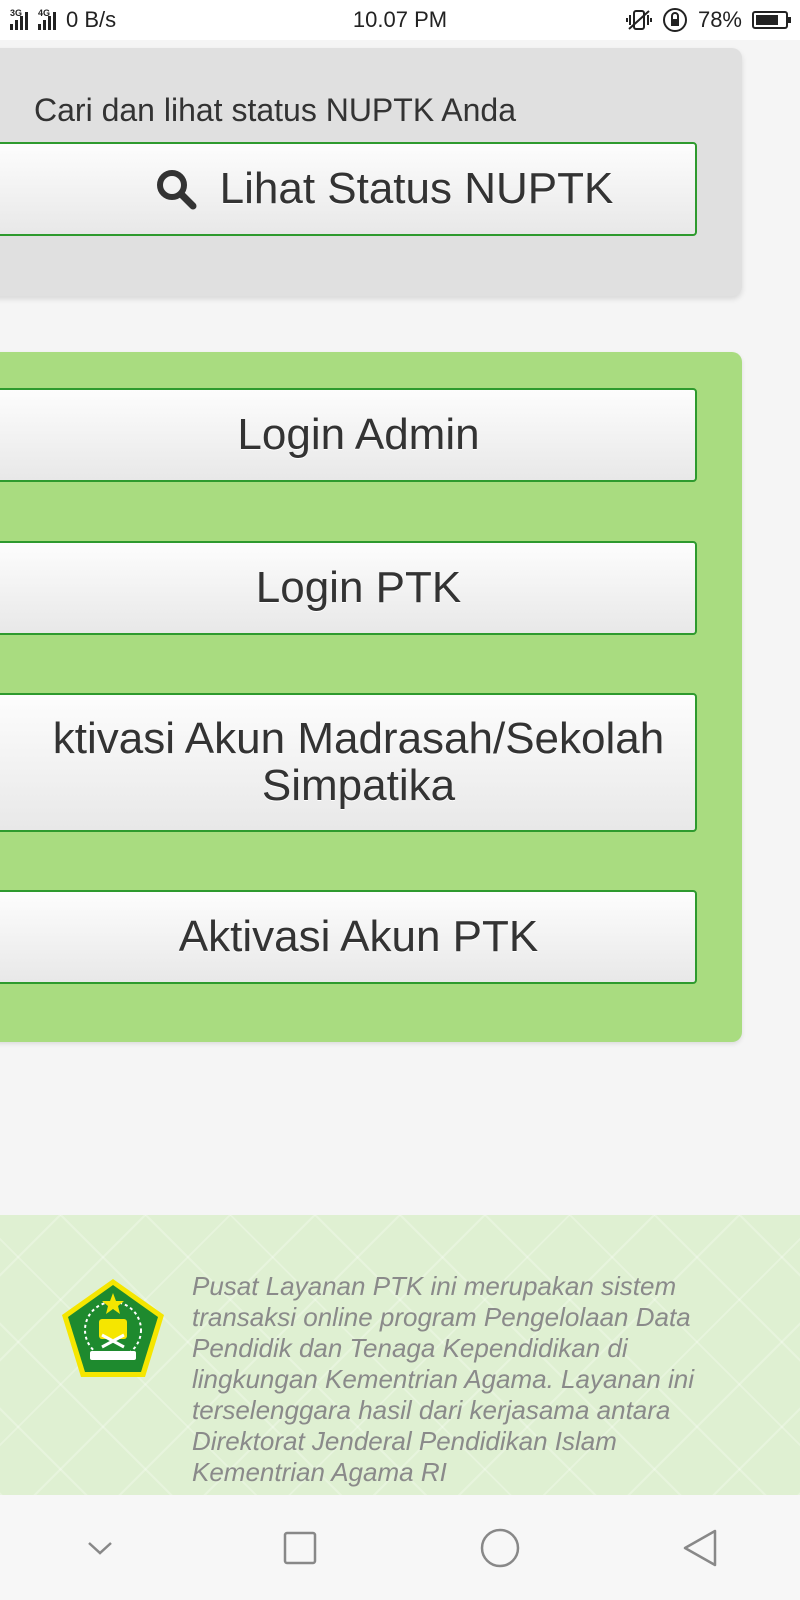 Image resolution: width=800 pixels, height=1600 pixels. What do you see at coordinates (19, 19) in the screenshot?
I see `signal-icon-1: 3G` at bounding box center [19, 19].